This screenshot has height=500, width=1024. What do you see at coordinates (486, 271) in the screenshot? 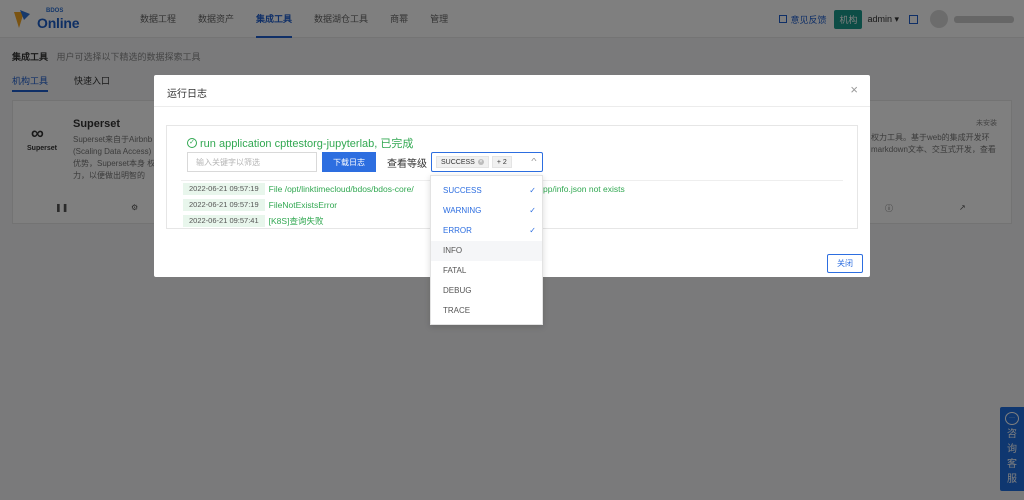
I see `level-option-fatal: FATAL` at bounding box center [486, 271].